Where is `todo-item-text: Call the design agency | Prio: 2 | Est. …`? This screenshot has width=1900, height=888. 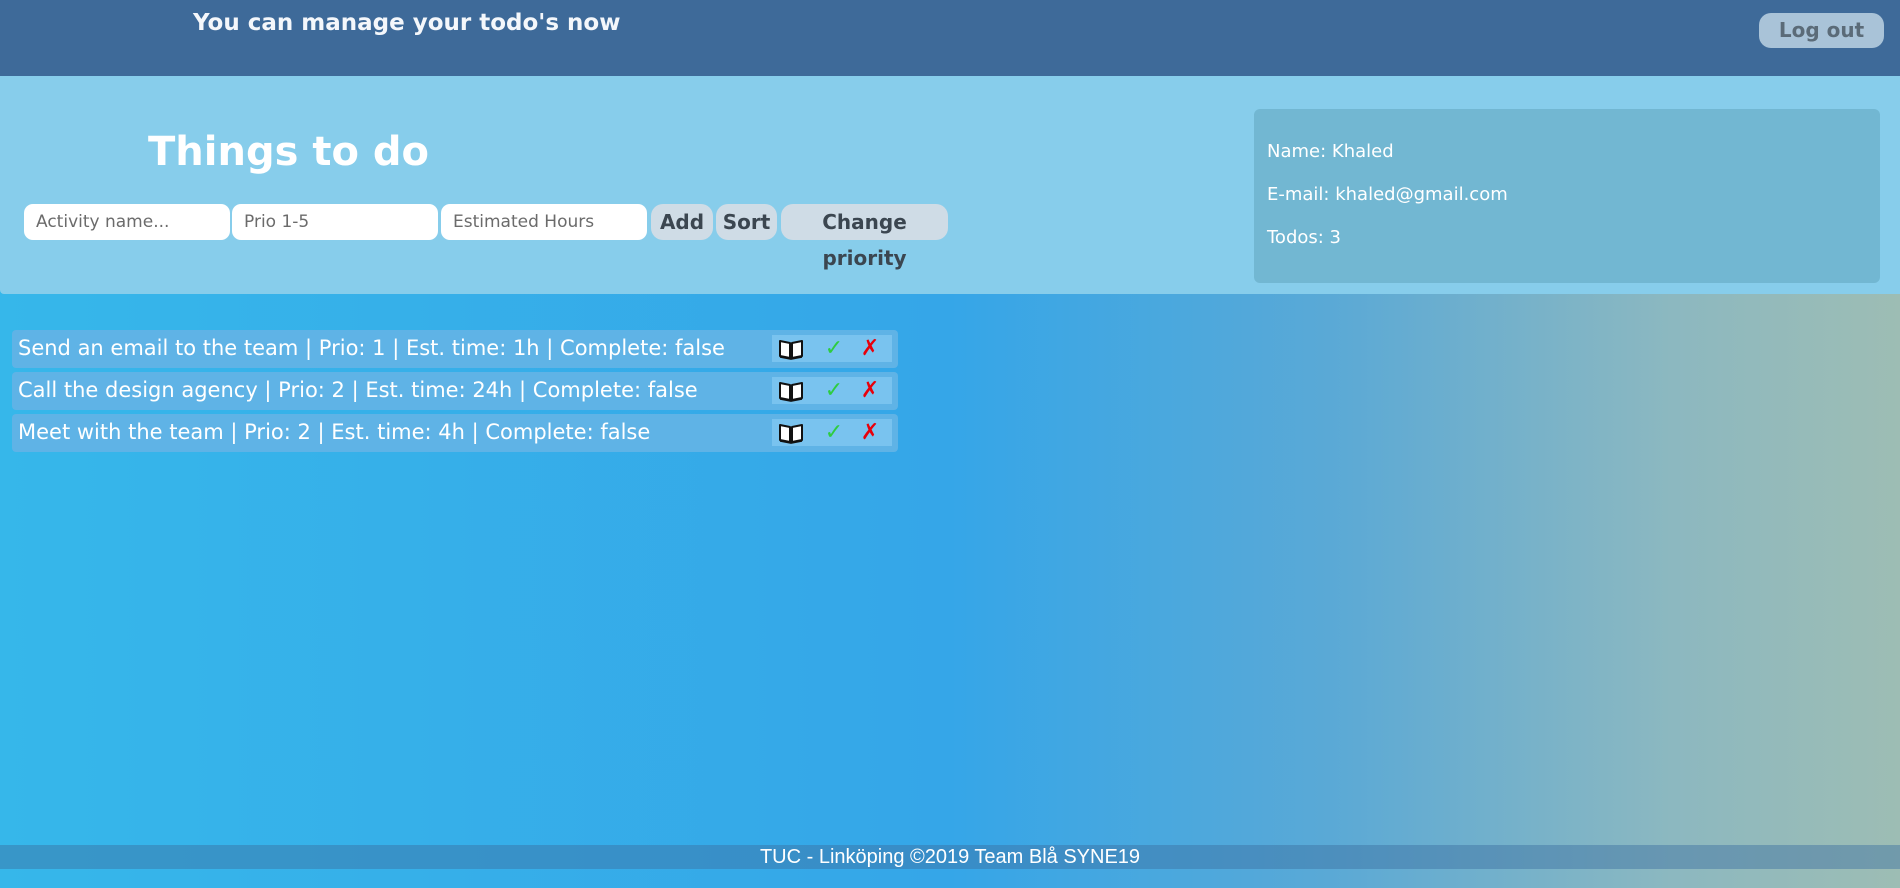
todo-item-text: Call the design agency | Prio: 2 | Est. … is located at coordinates (358, 390).